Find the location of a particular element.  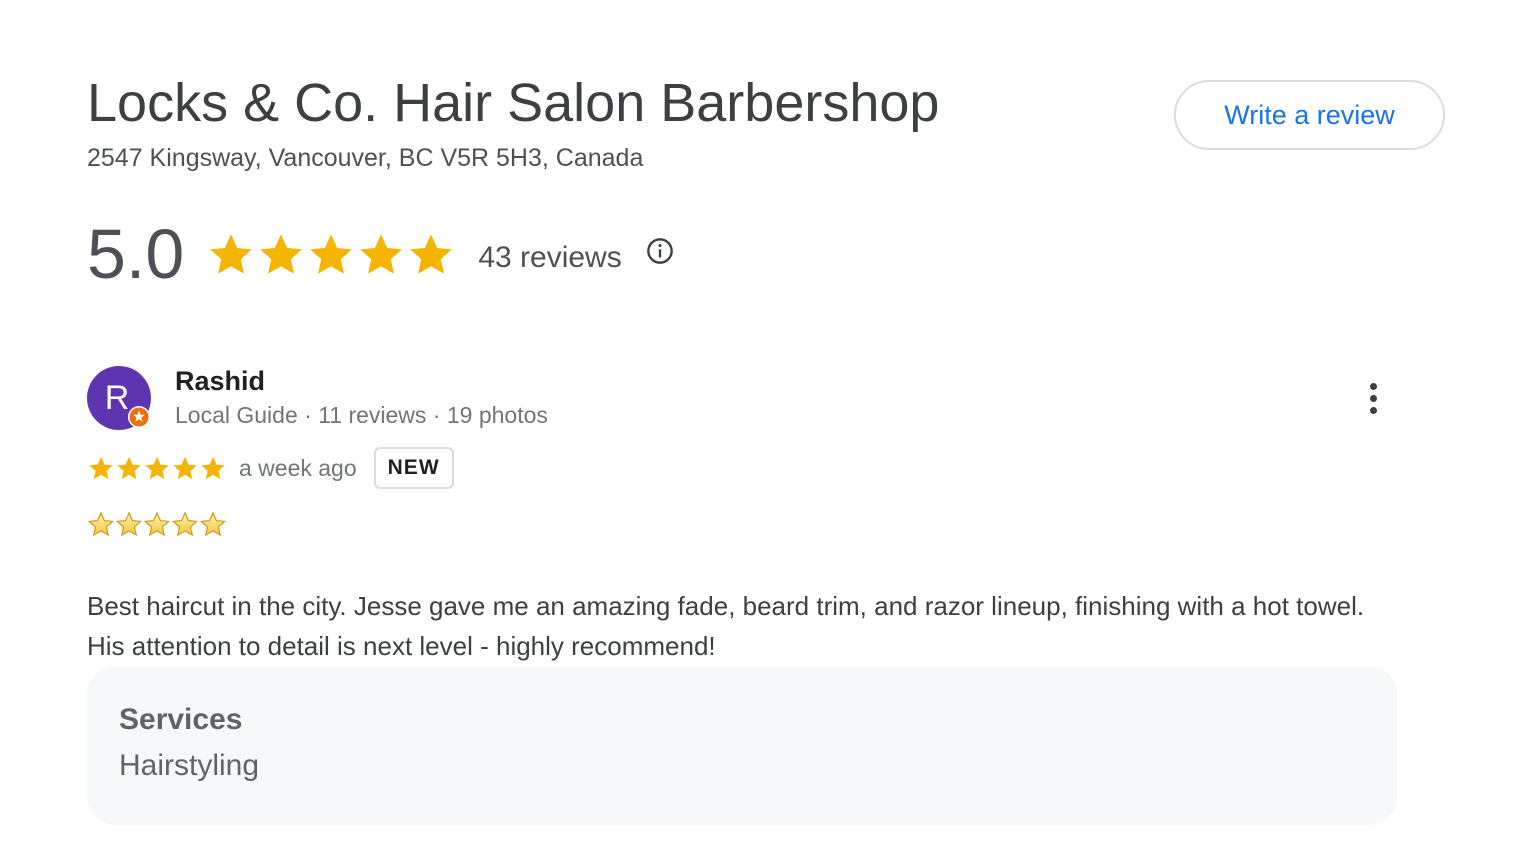

write-review-button: Write a review is located at coordinates (1309, 115).